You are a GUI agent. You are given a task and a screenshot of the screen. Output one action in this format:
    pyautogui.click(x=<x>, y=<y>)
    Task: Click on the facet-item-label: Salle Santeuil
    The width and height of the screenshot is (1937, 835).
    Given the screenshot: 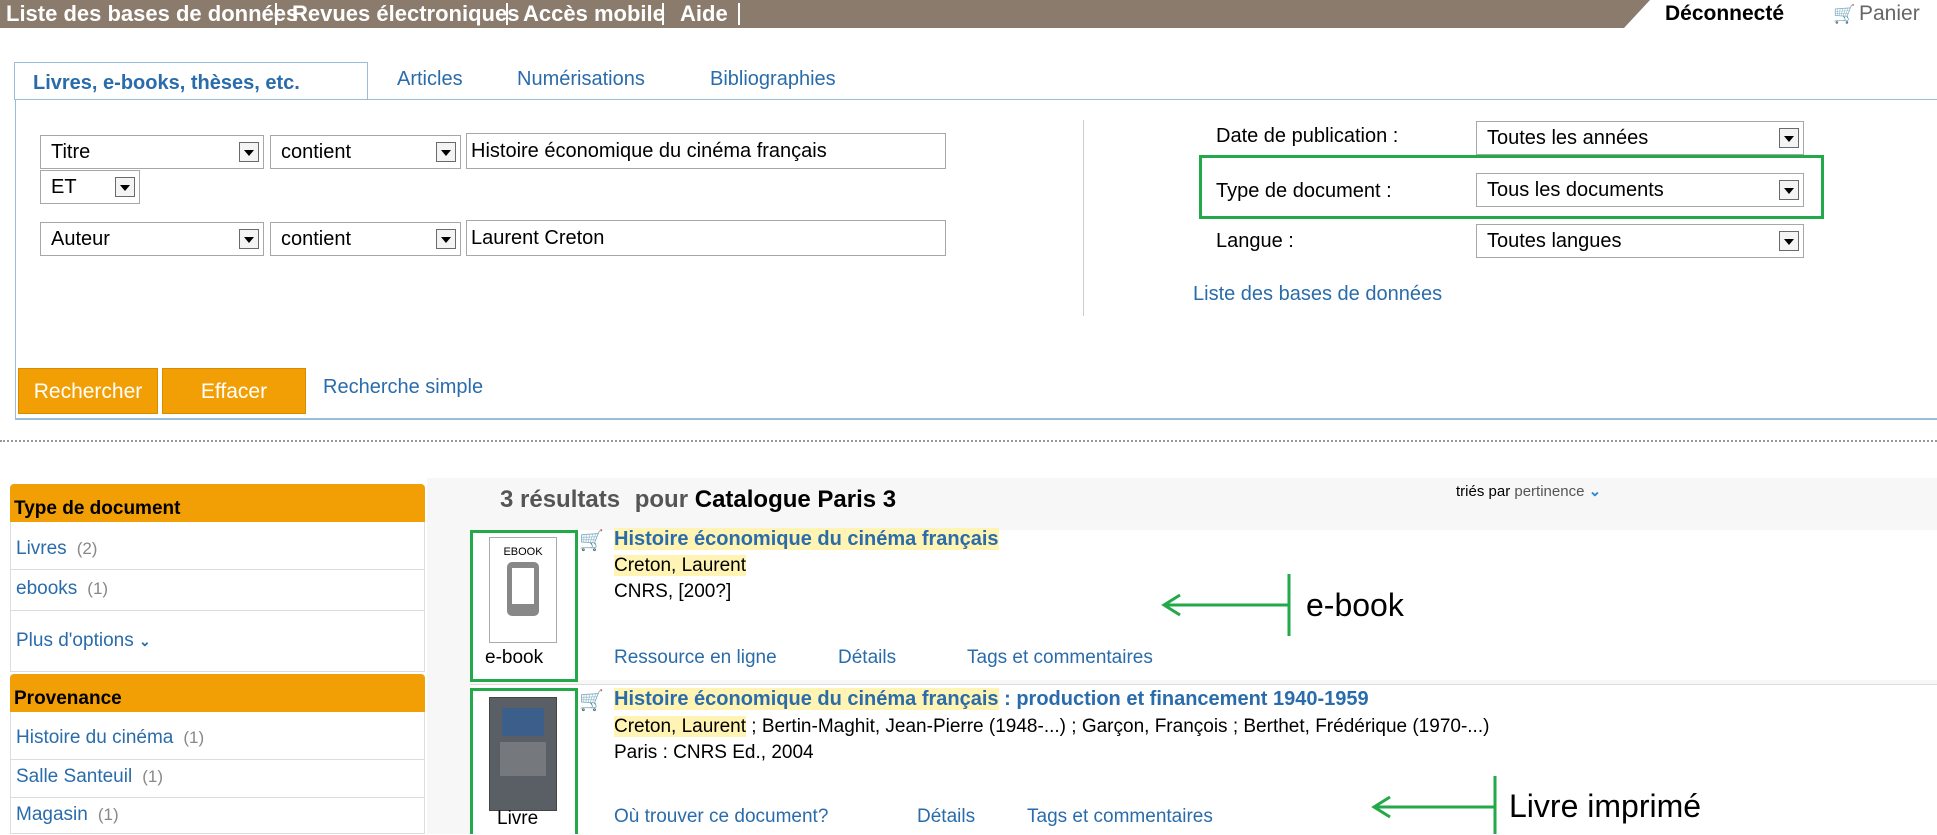 What is the action you would take?
    pyautogui.click(x=74, y=776)
    